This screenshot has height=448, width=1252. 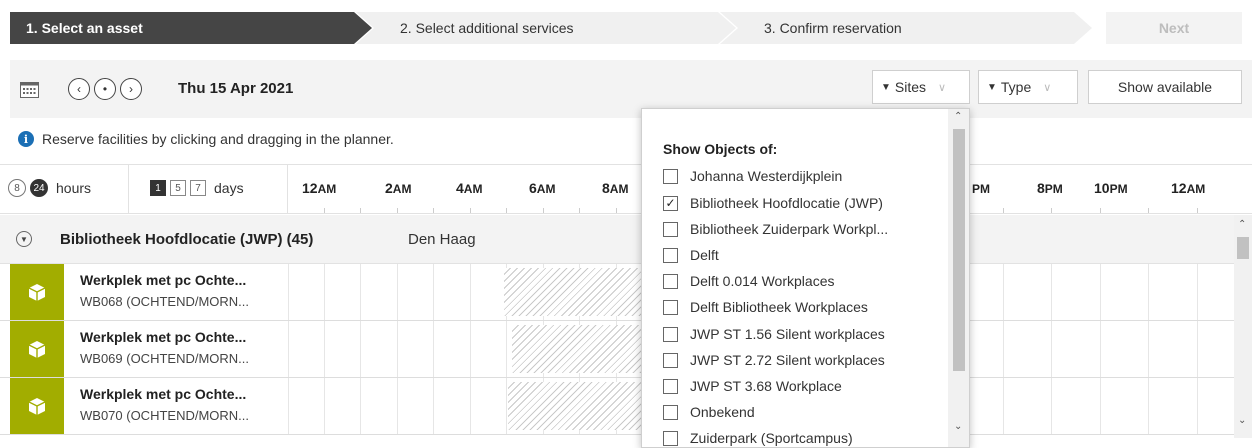 I want to click on hour-label: 8PM, so click(x=1050, y=188).